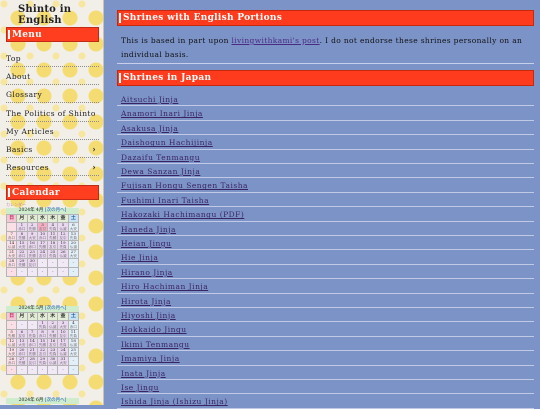 This screenshot has width=540, height=409. I want to click on calendar-day: 16 友引, so click(53, 343).